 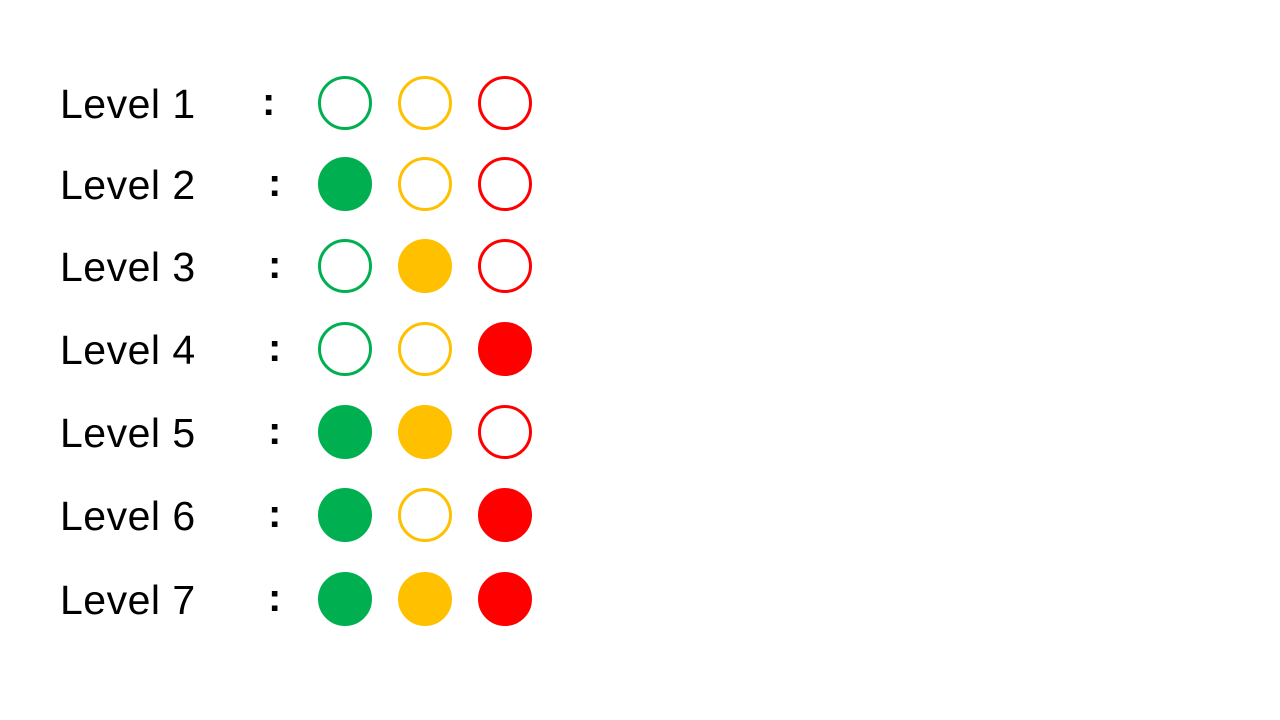 What do you see at coordinates (128, 516) in the screenshot?
I see `level-label: Level 6` at bounding box center [128, 516].